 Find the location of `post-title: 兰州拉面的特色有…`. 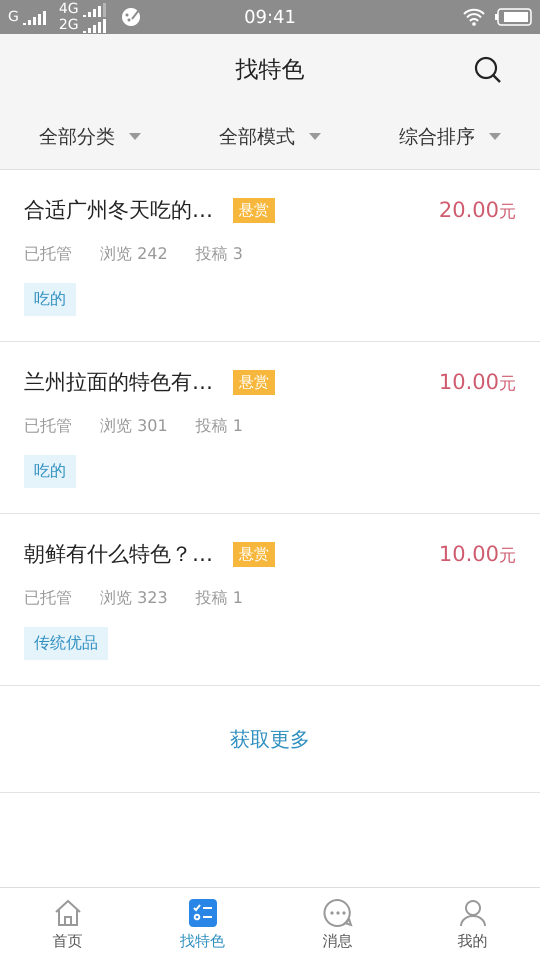

post-title: 兰州拉面的特色有… is located at coordinates (118, 382).